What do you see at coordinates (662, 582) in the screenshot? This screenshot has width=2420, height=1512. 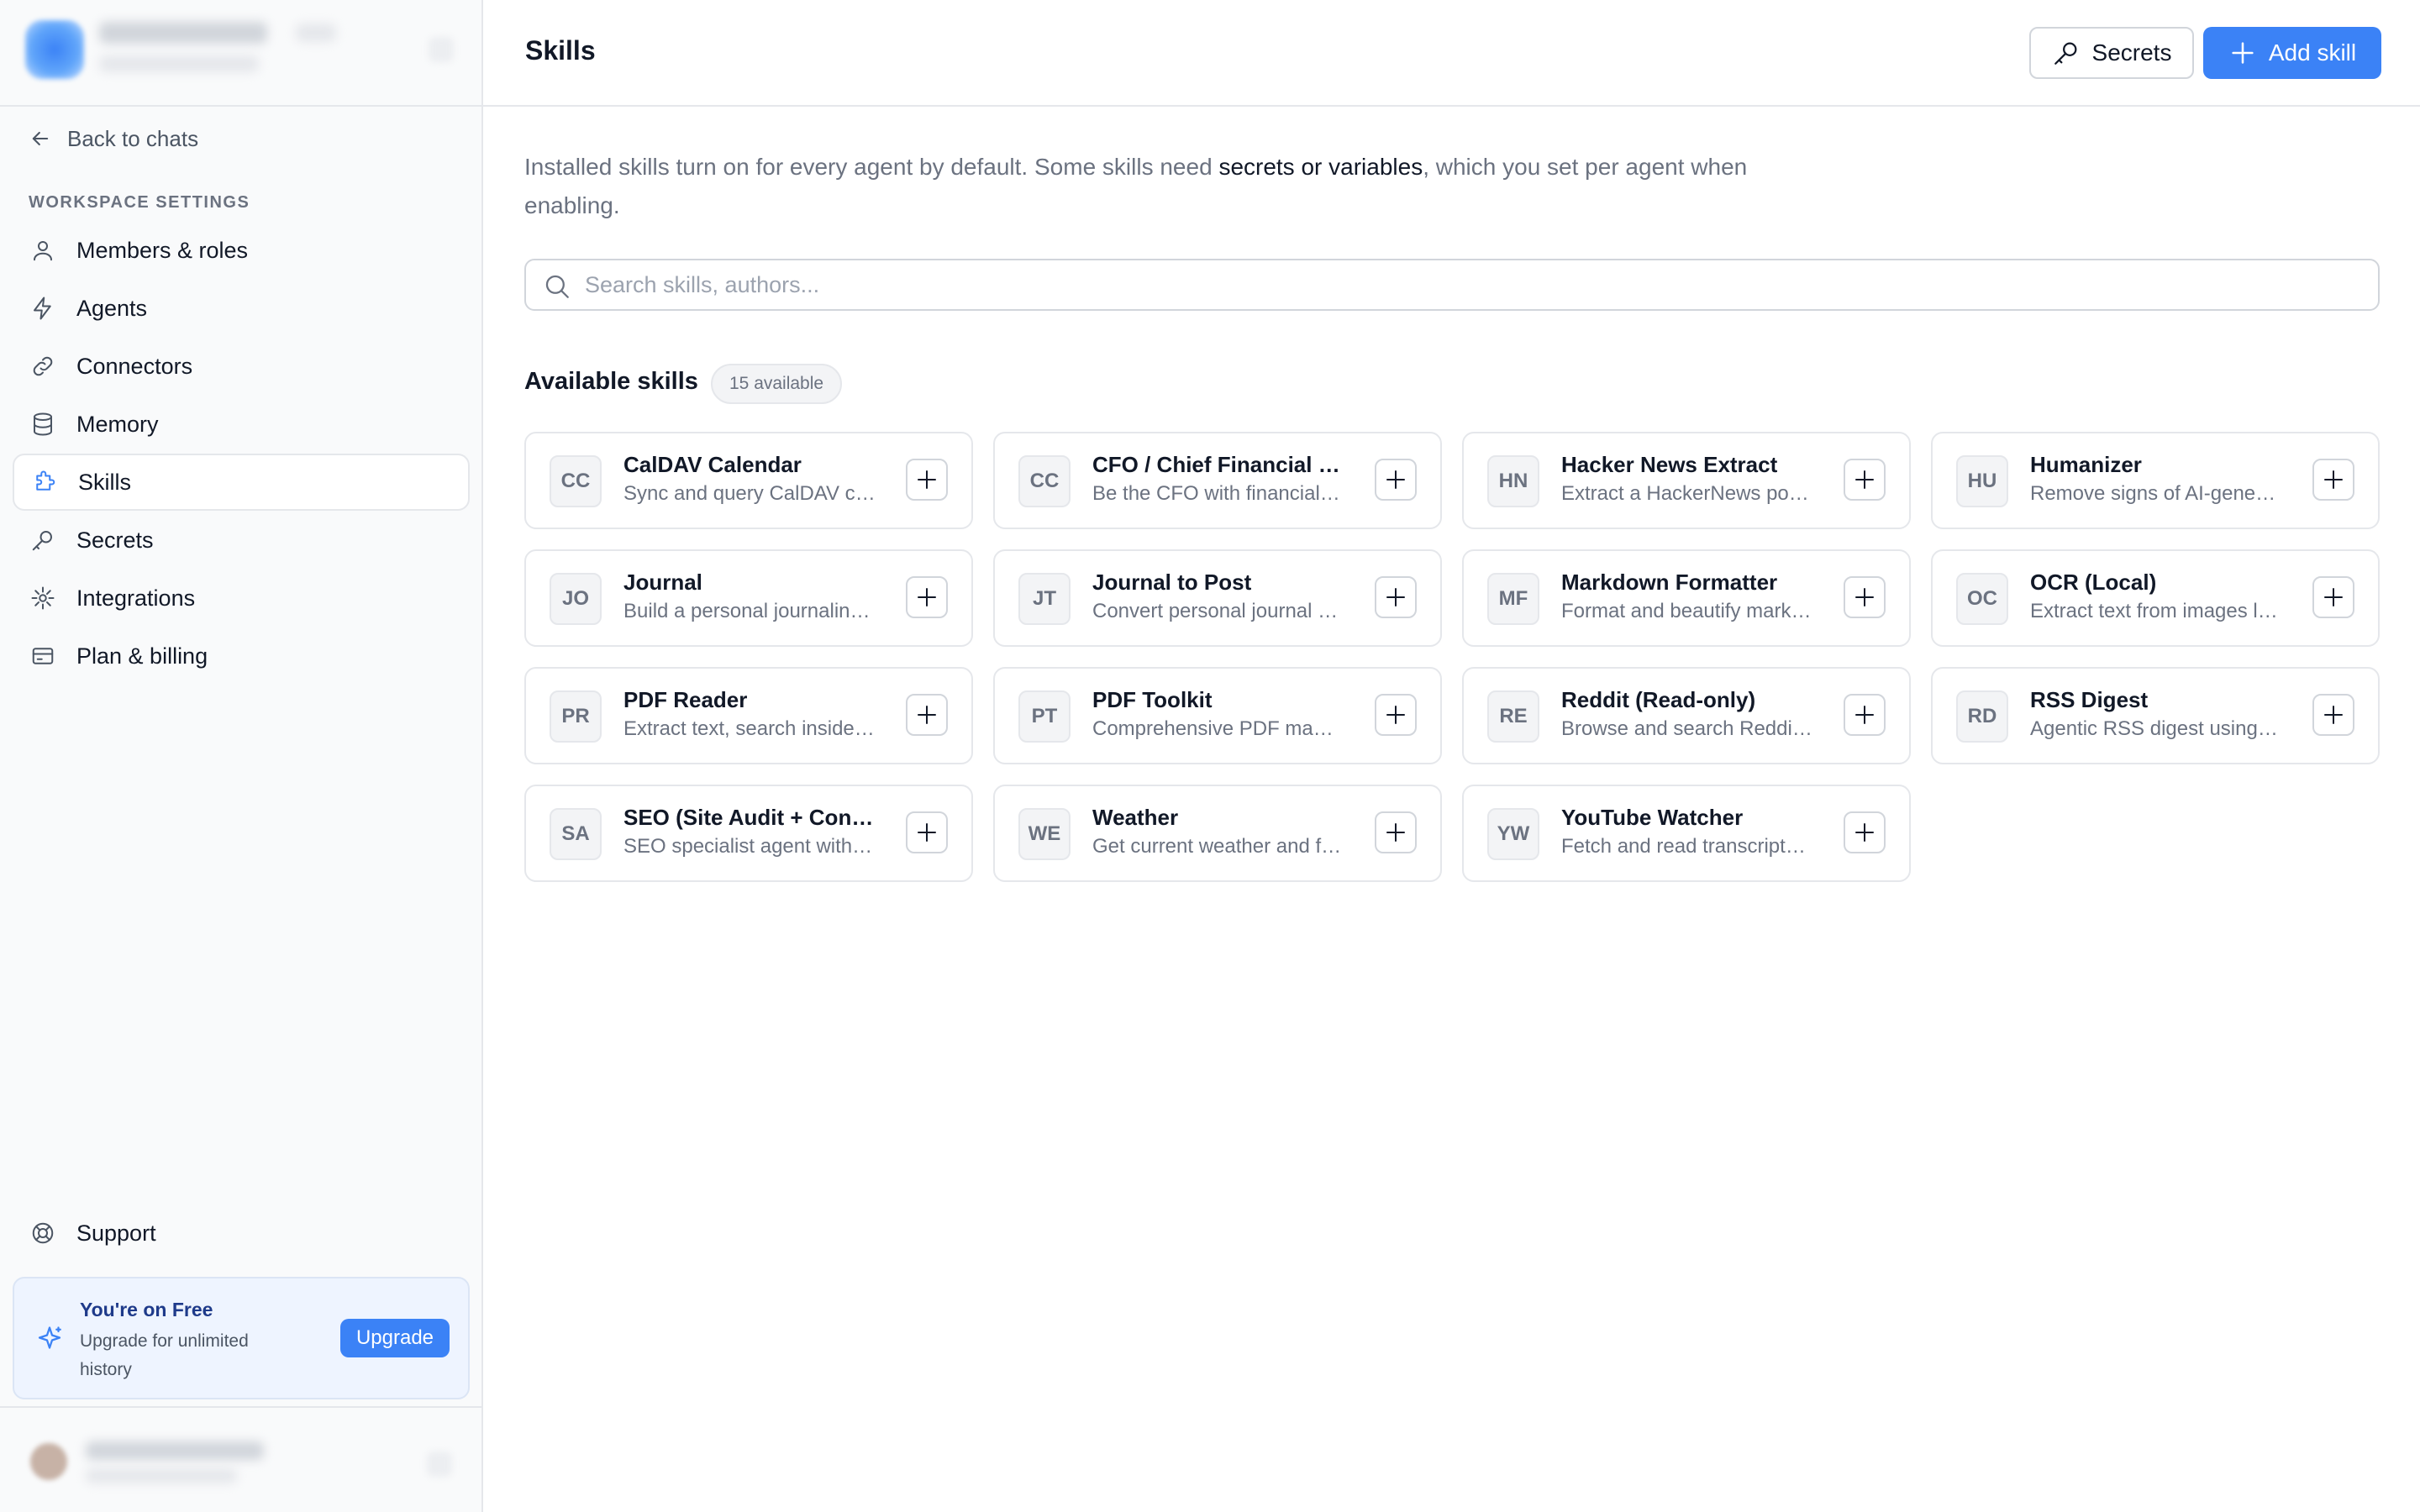 I see `skill-name: Journal` at bounding box center [662, 582].